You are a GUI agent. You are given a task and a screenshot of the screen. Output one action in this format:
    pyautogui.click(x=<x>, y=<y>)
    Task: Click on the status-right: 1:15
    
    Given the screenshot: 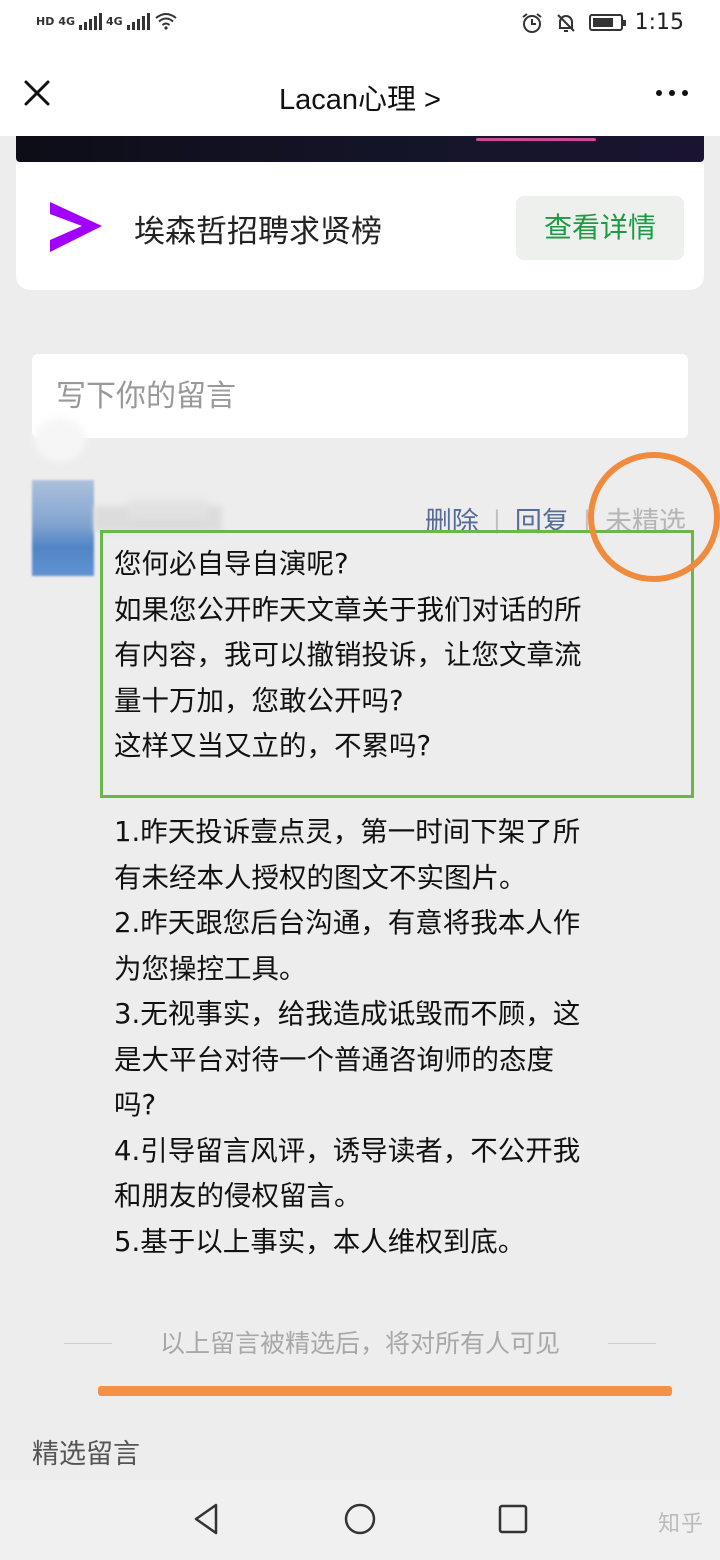 What is the action you would take?
    pyautogui.click(x=602, y=22)
    